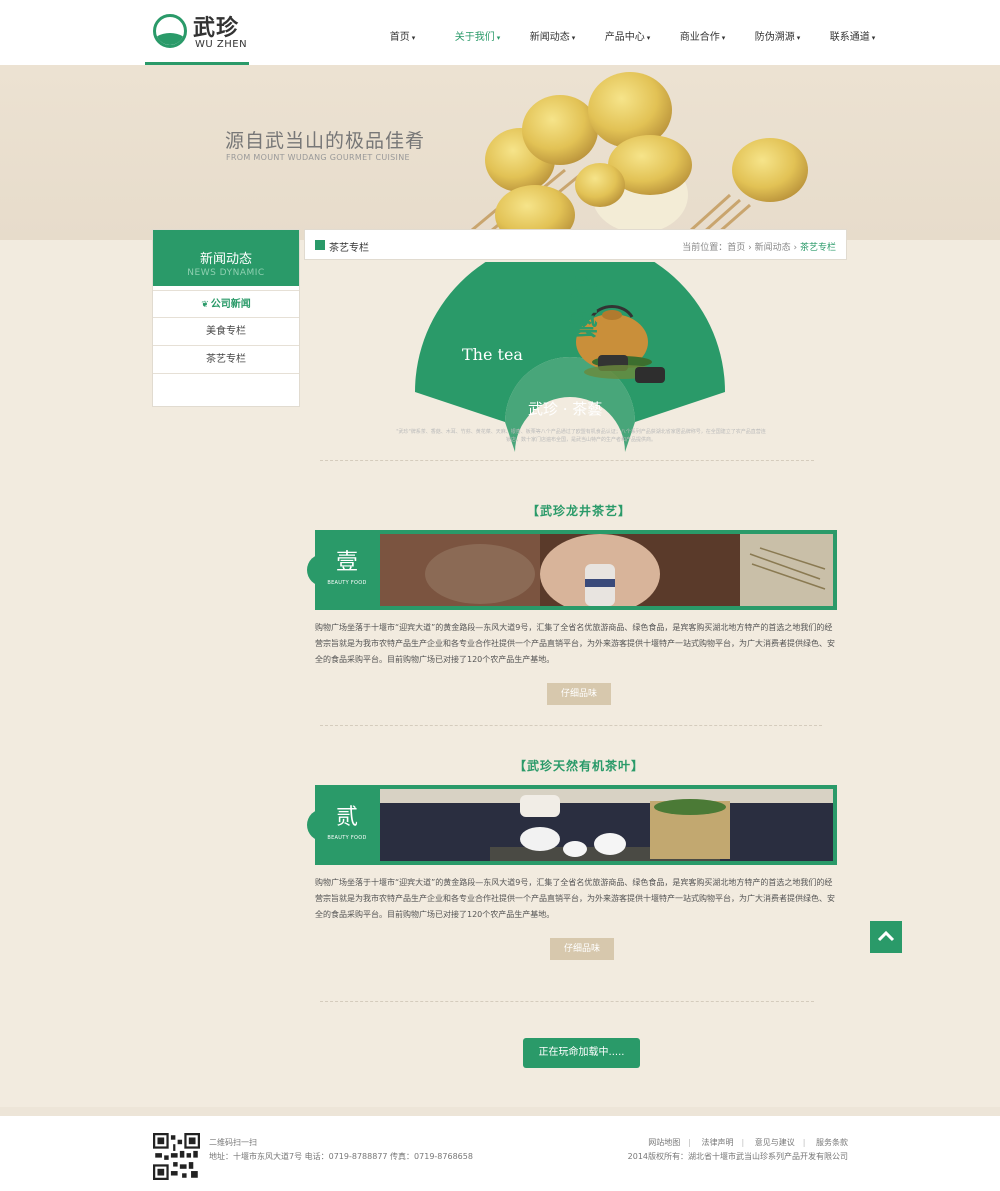 The image size is (1000, 1191). What do you see at coordinates (216, 28) in the screenshot?
I see `logo-text: 武珍` at bounding box center [216, 28].